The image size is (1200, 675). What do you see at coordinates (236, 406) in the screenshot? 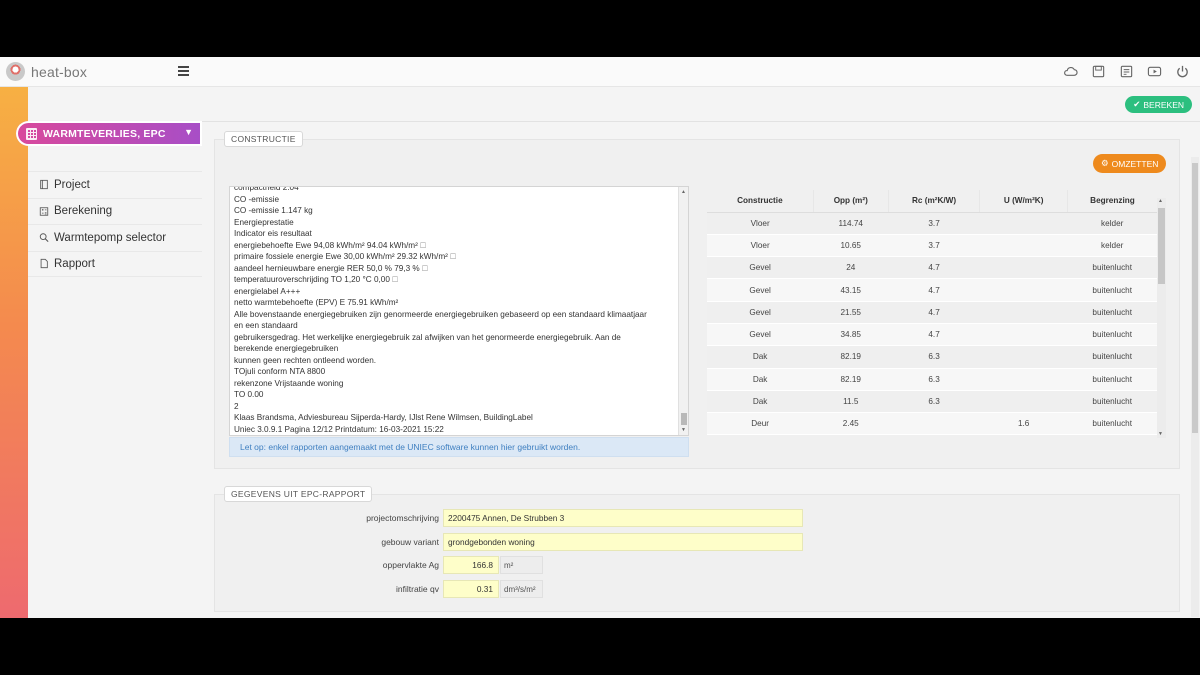
I see `report-line: 2` at bounding box center [236, 406].